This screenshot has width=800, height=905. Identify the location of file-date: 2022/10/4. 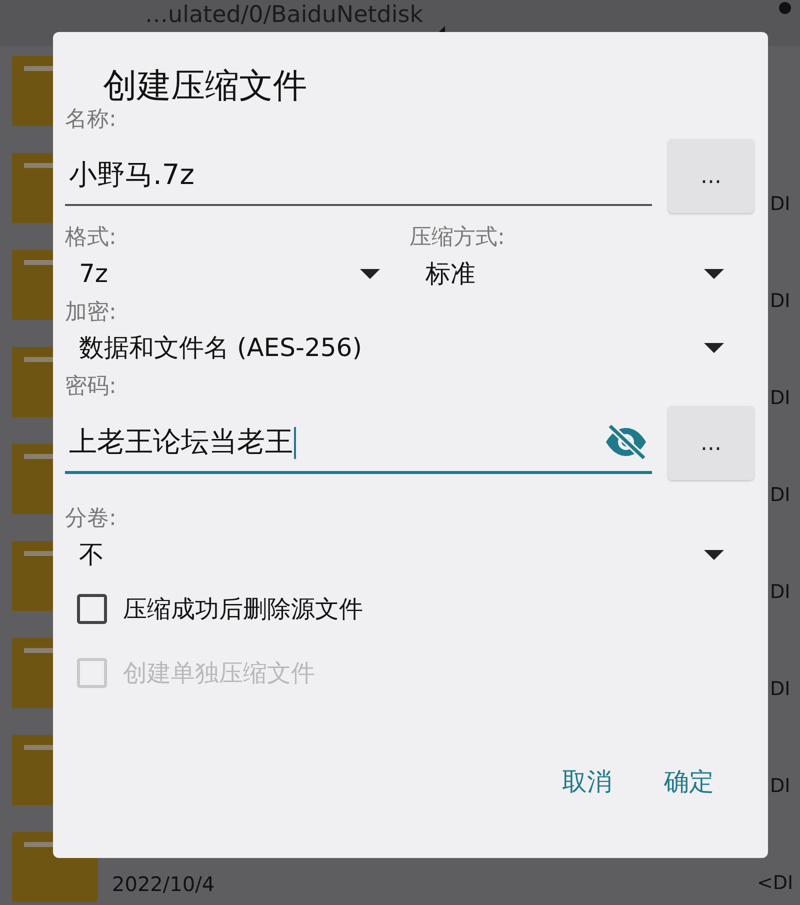
(163, 884).